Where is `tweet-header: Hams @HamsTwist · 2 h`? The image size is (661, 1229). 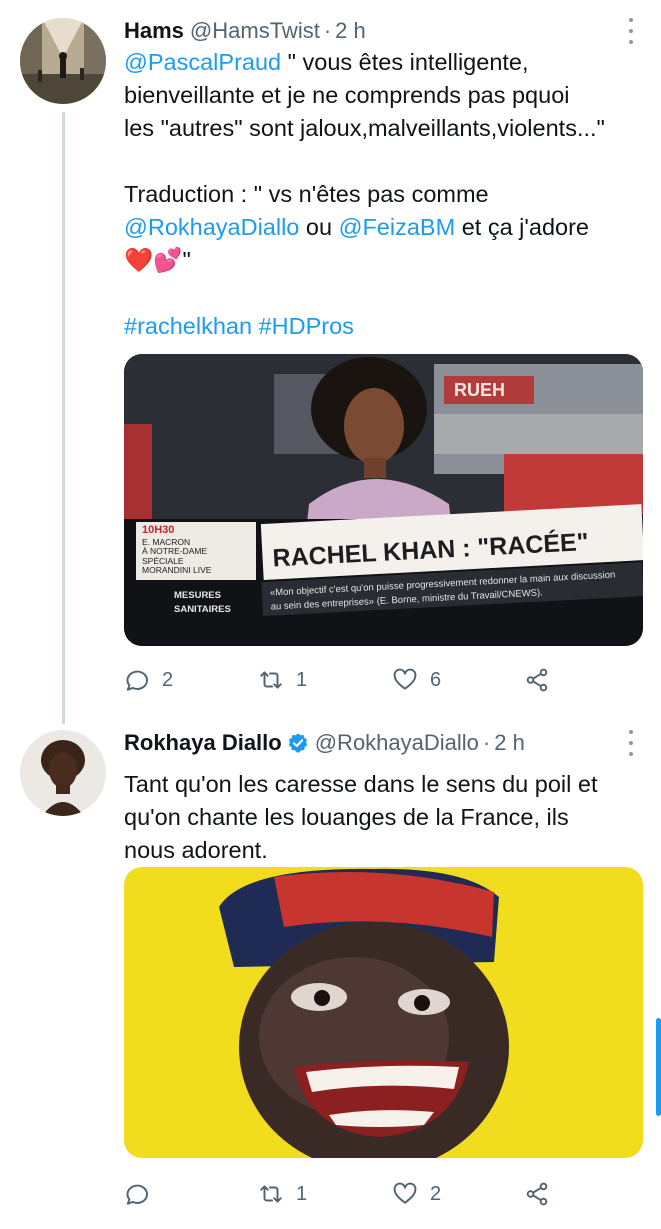
tweet-header: Hams @HamsTwist · 2 h is located at coordinates (245, 31).